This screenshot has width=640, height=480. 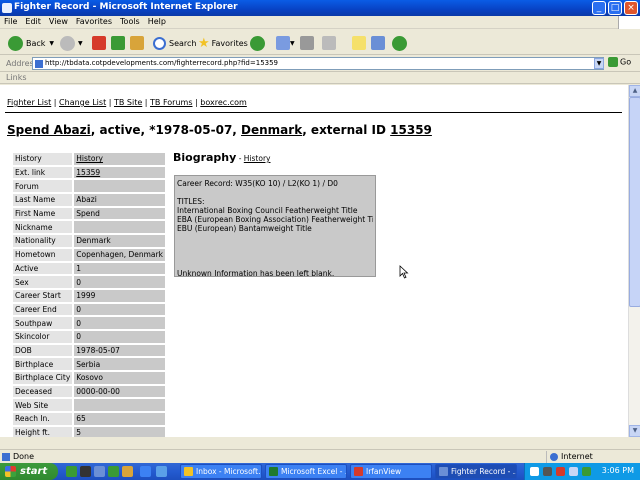 What do you see at coordinates (157, 21) in the screenshot?
I see `menu-help: Help` at bounding box center [157, 21].